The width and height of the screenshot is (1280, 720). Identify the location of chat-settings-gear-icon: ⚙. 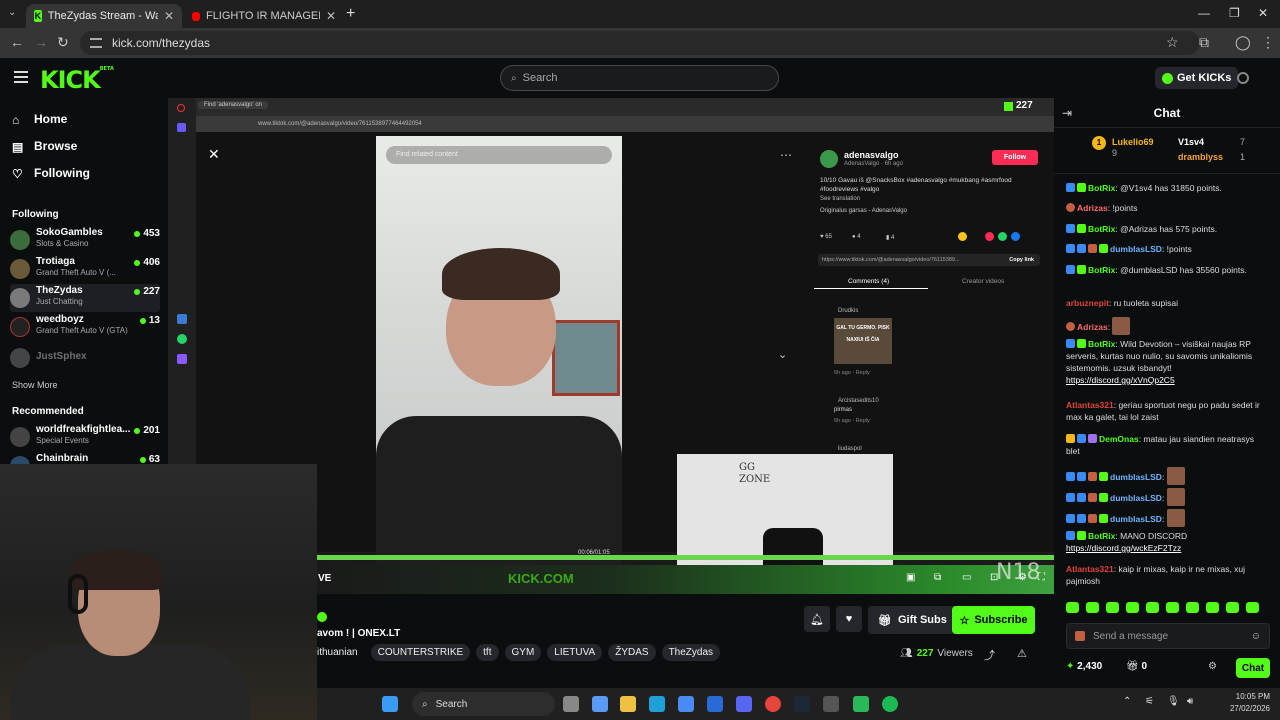
(1212, 666).